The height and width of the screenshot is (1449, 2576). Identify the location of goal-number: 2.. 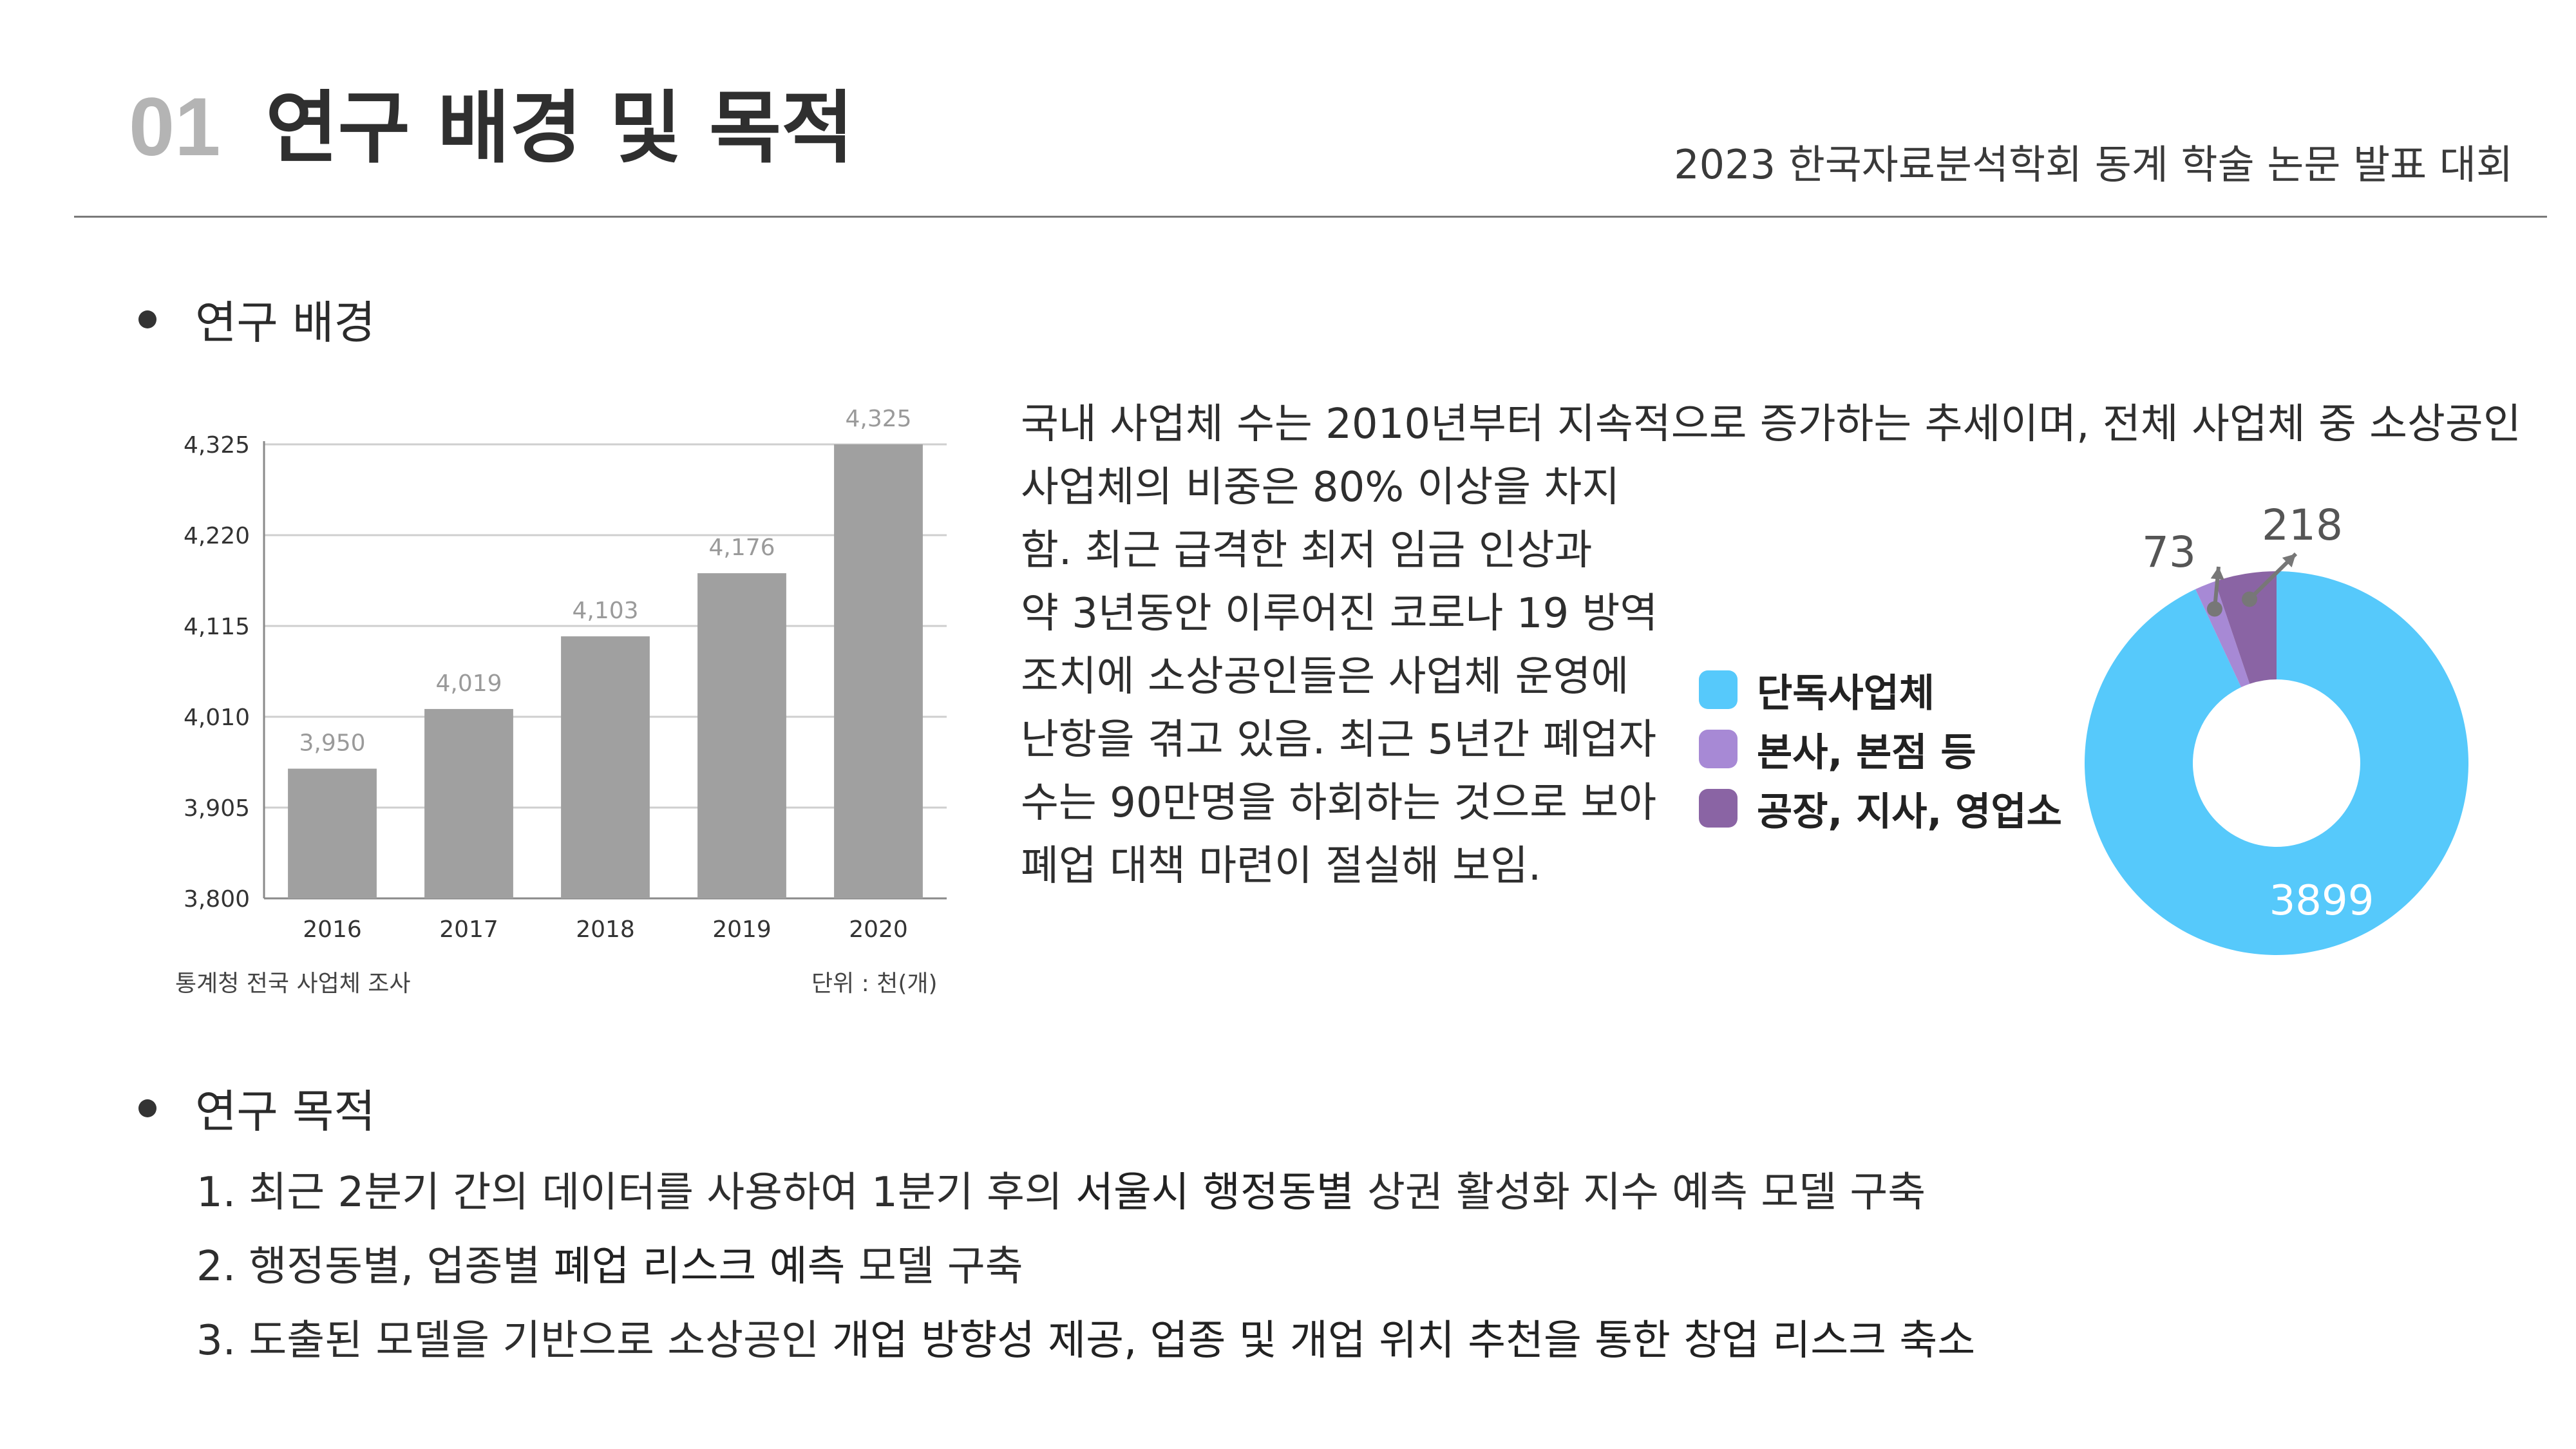
(216, 1267).